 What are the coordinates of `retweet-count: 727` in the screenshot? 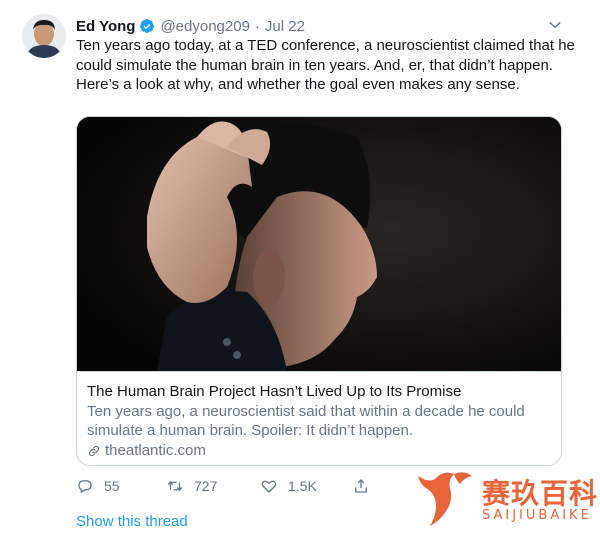 It's located at (206, 486).